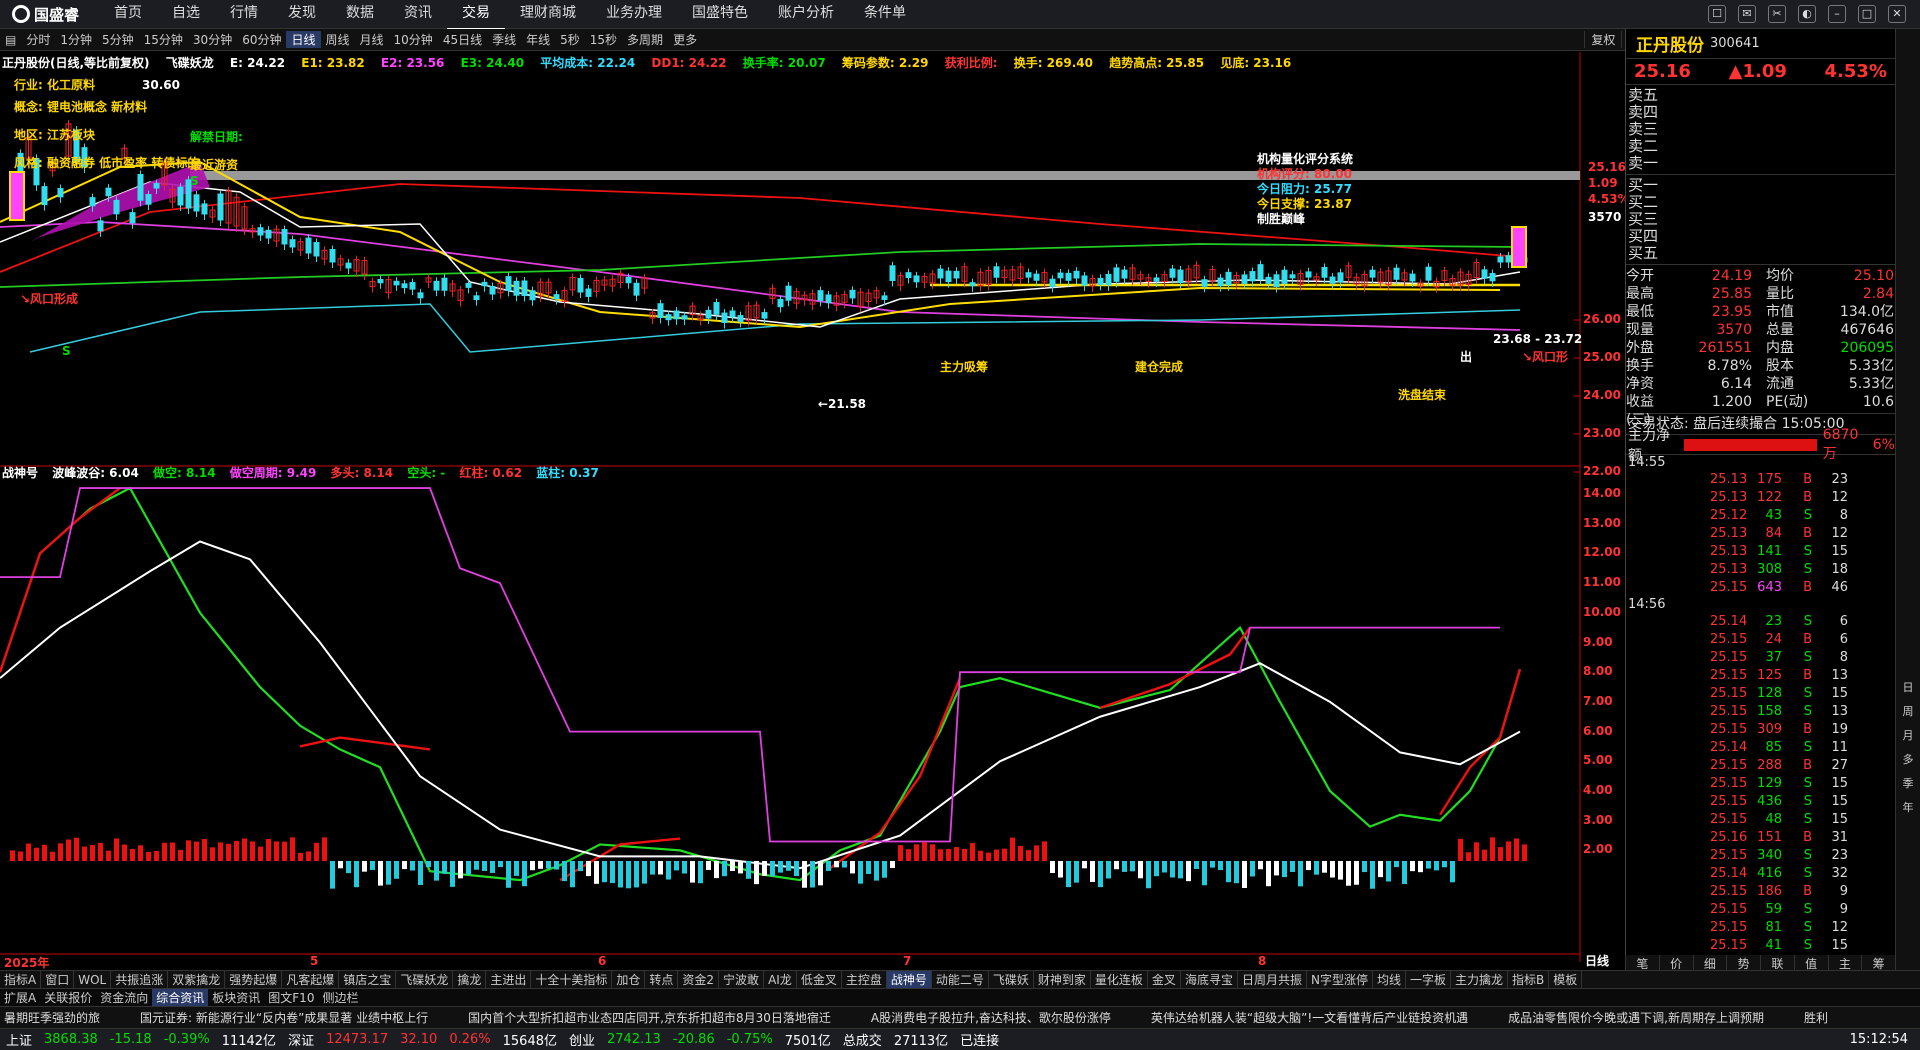 This screenshot has height=1050, width=1920. Describe the element at coordinates (1428, 979) in the screenshot. I see `indicator-tab: 一字板` at that location.